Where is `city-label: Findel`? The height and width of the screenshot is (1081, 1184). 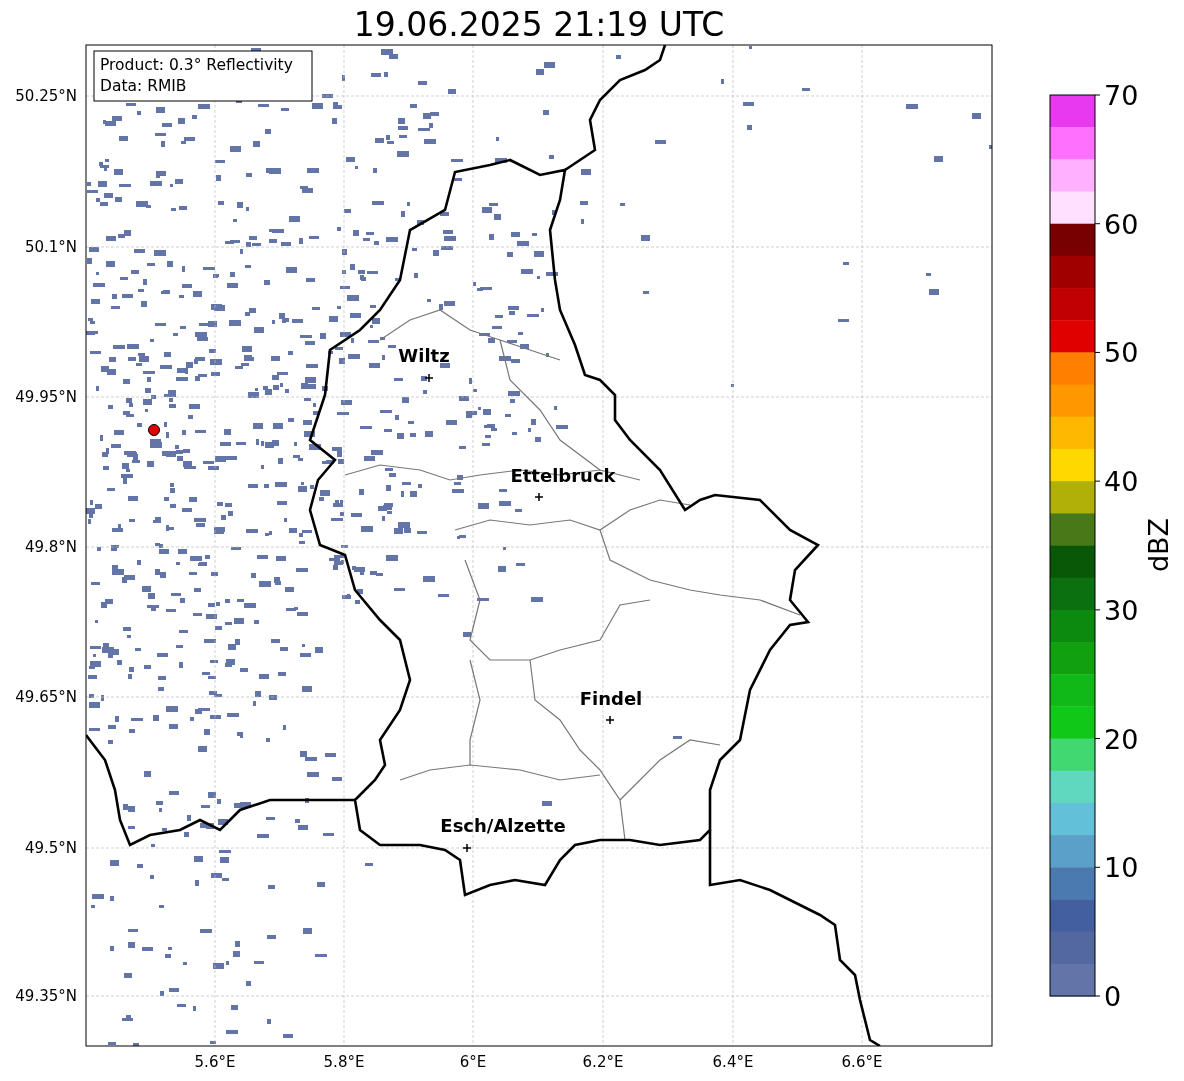 city-label: Findel is located at coordinates (611, 698).